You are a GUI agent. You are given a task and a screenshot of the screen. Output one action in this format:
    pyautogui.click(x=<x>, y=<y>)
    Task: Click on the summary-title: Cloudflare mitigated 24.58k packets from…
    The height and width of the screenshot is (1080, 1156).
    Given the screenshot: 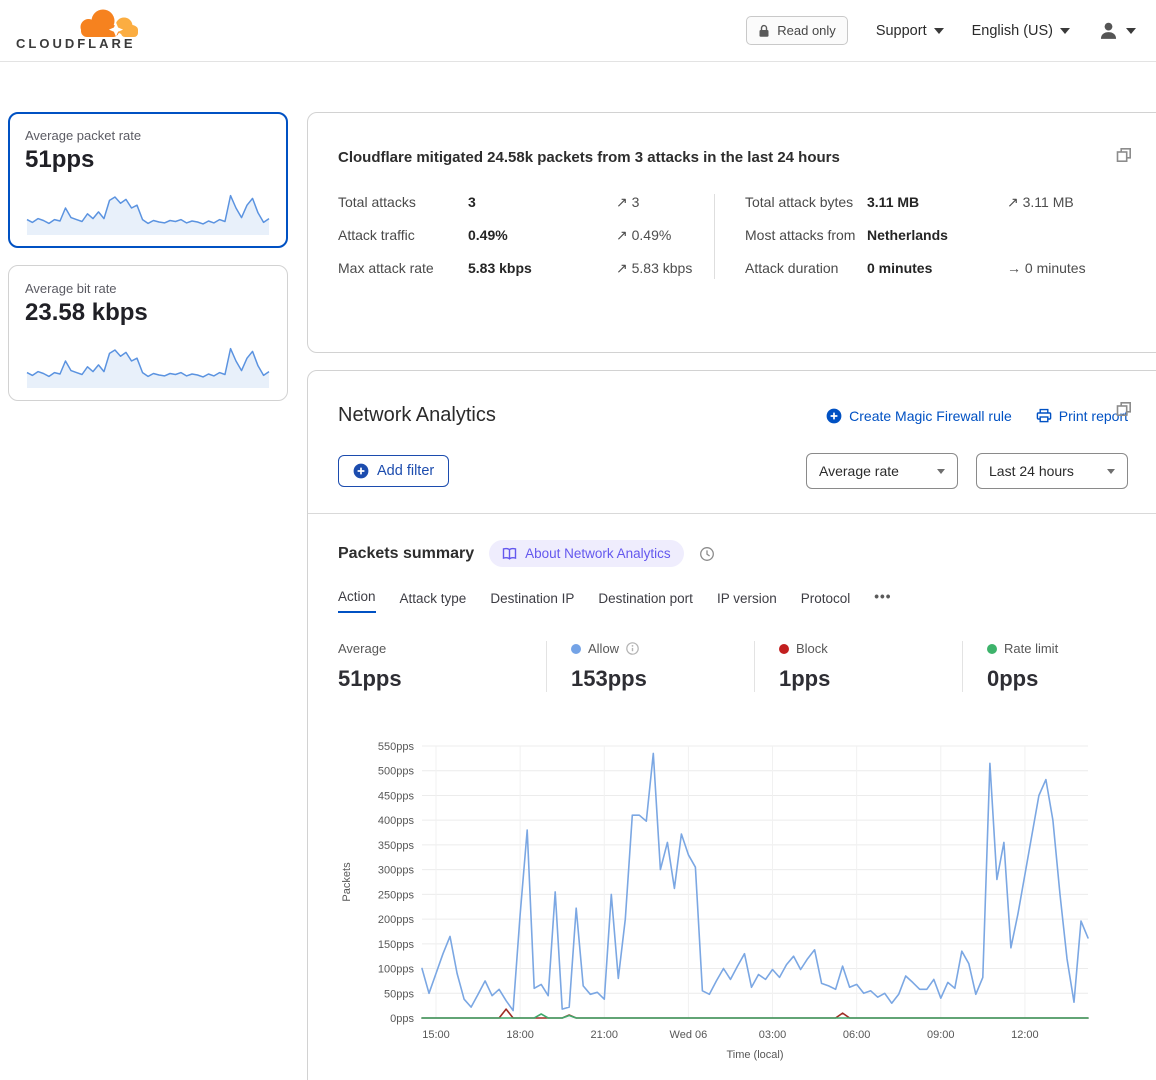 What is the action you would take?
    pyautogui.click(x=589, y=157)
    